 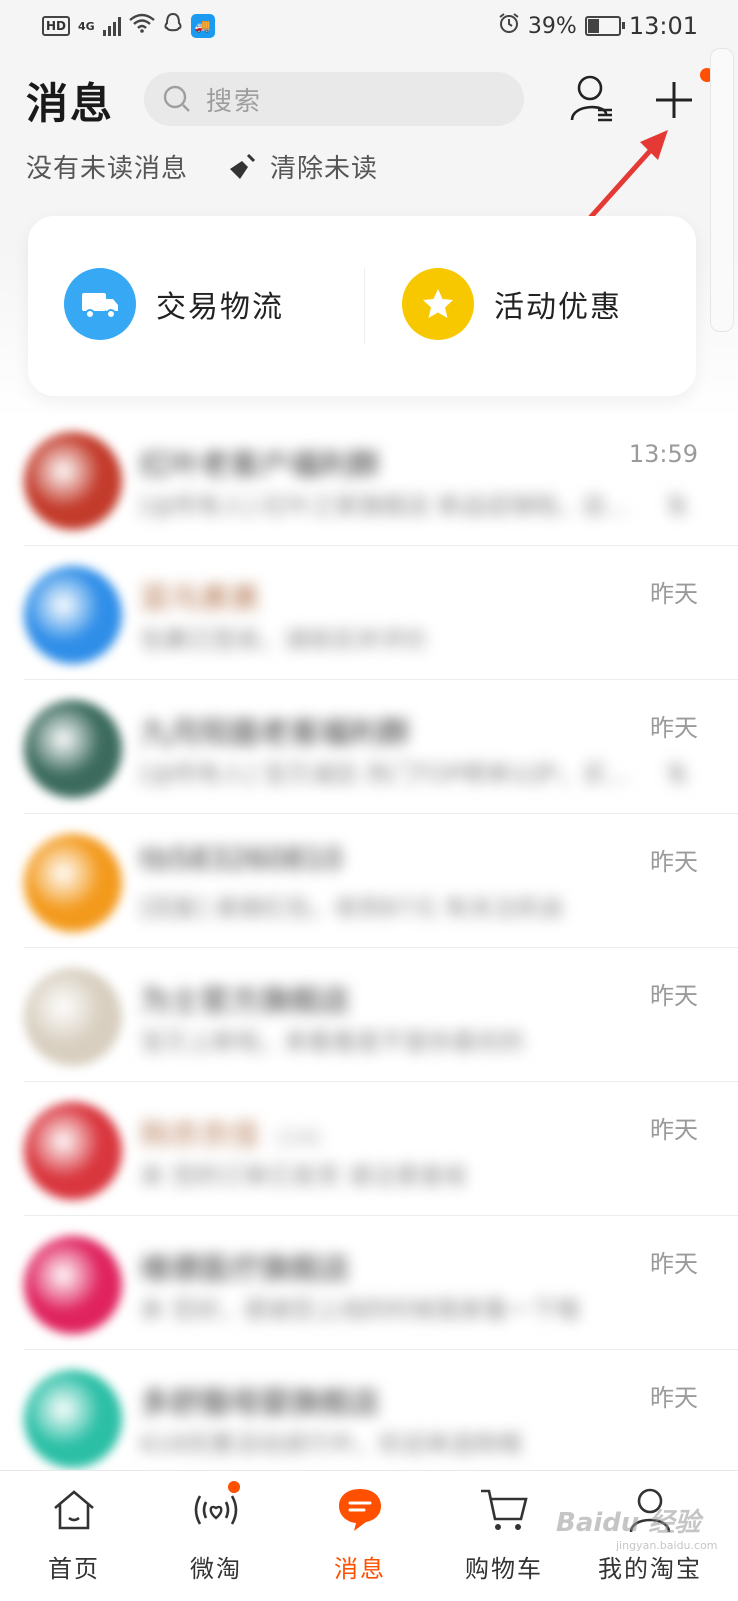 I want to click on status-bar: HD 4G 🚚 39% 13:01, so click(x=369, y=26).